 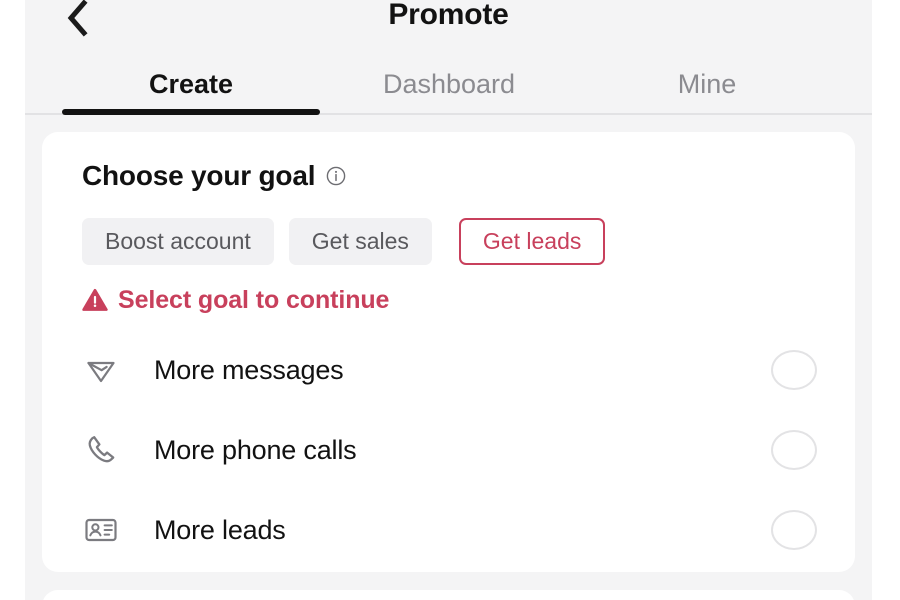 I want to click on section-header: Choose your goal, so click(x=214, y=176).